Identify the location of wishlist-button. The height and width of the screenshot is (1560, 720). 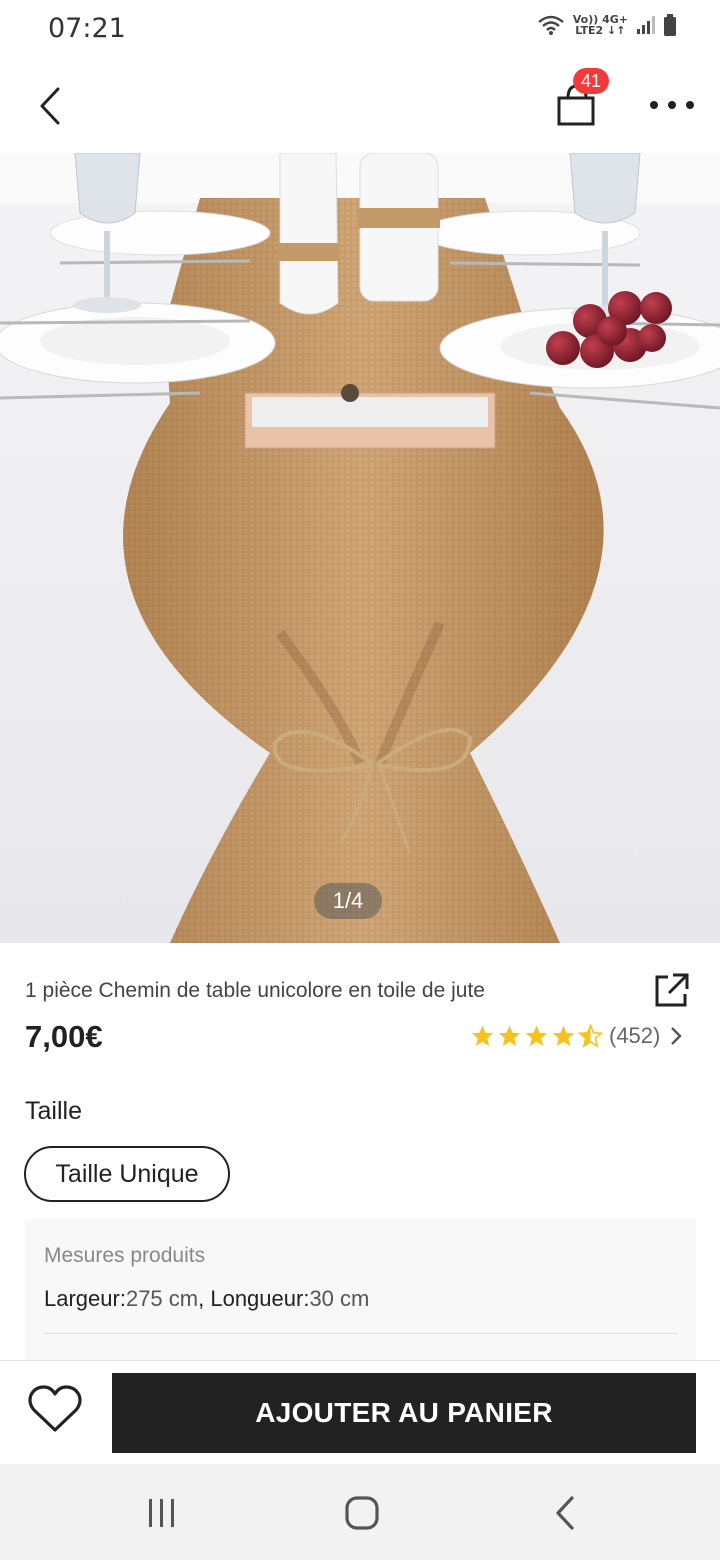
(55, 1410).